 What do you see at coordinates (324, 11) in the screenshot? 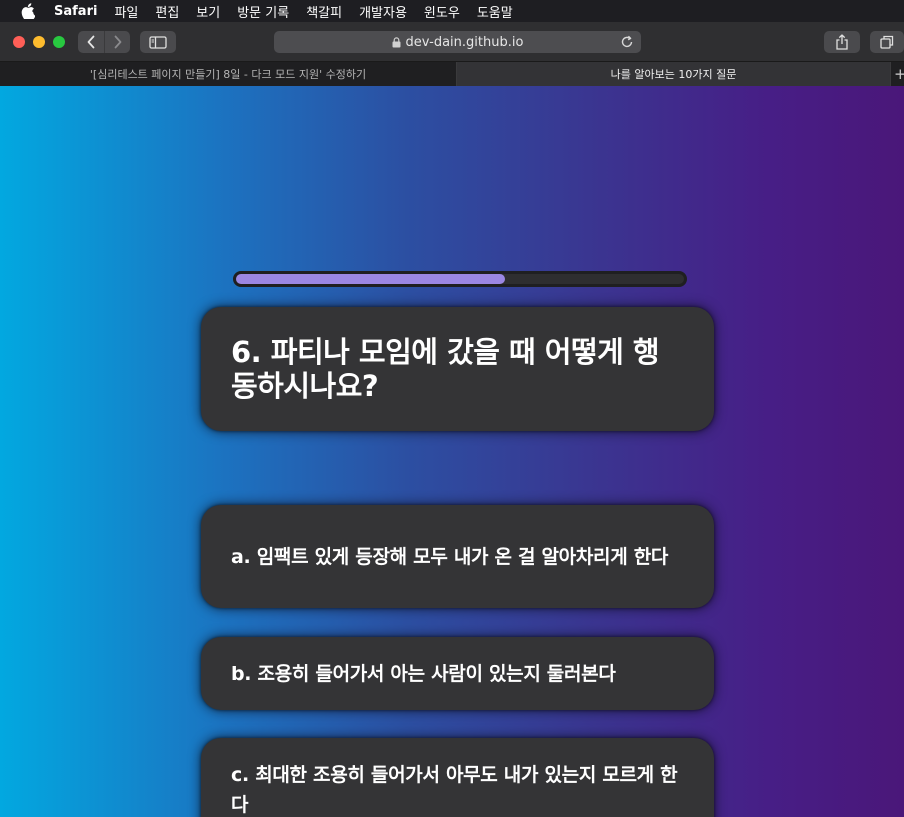
I see `menu-bookmarks: 책갈피` at bounding box center [324, 11].